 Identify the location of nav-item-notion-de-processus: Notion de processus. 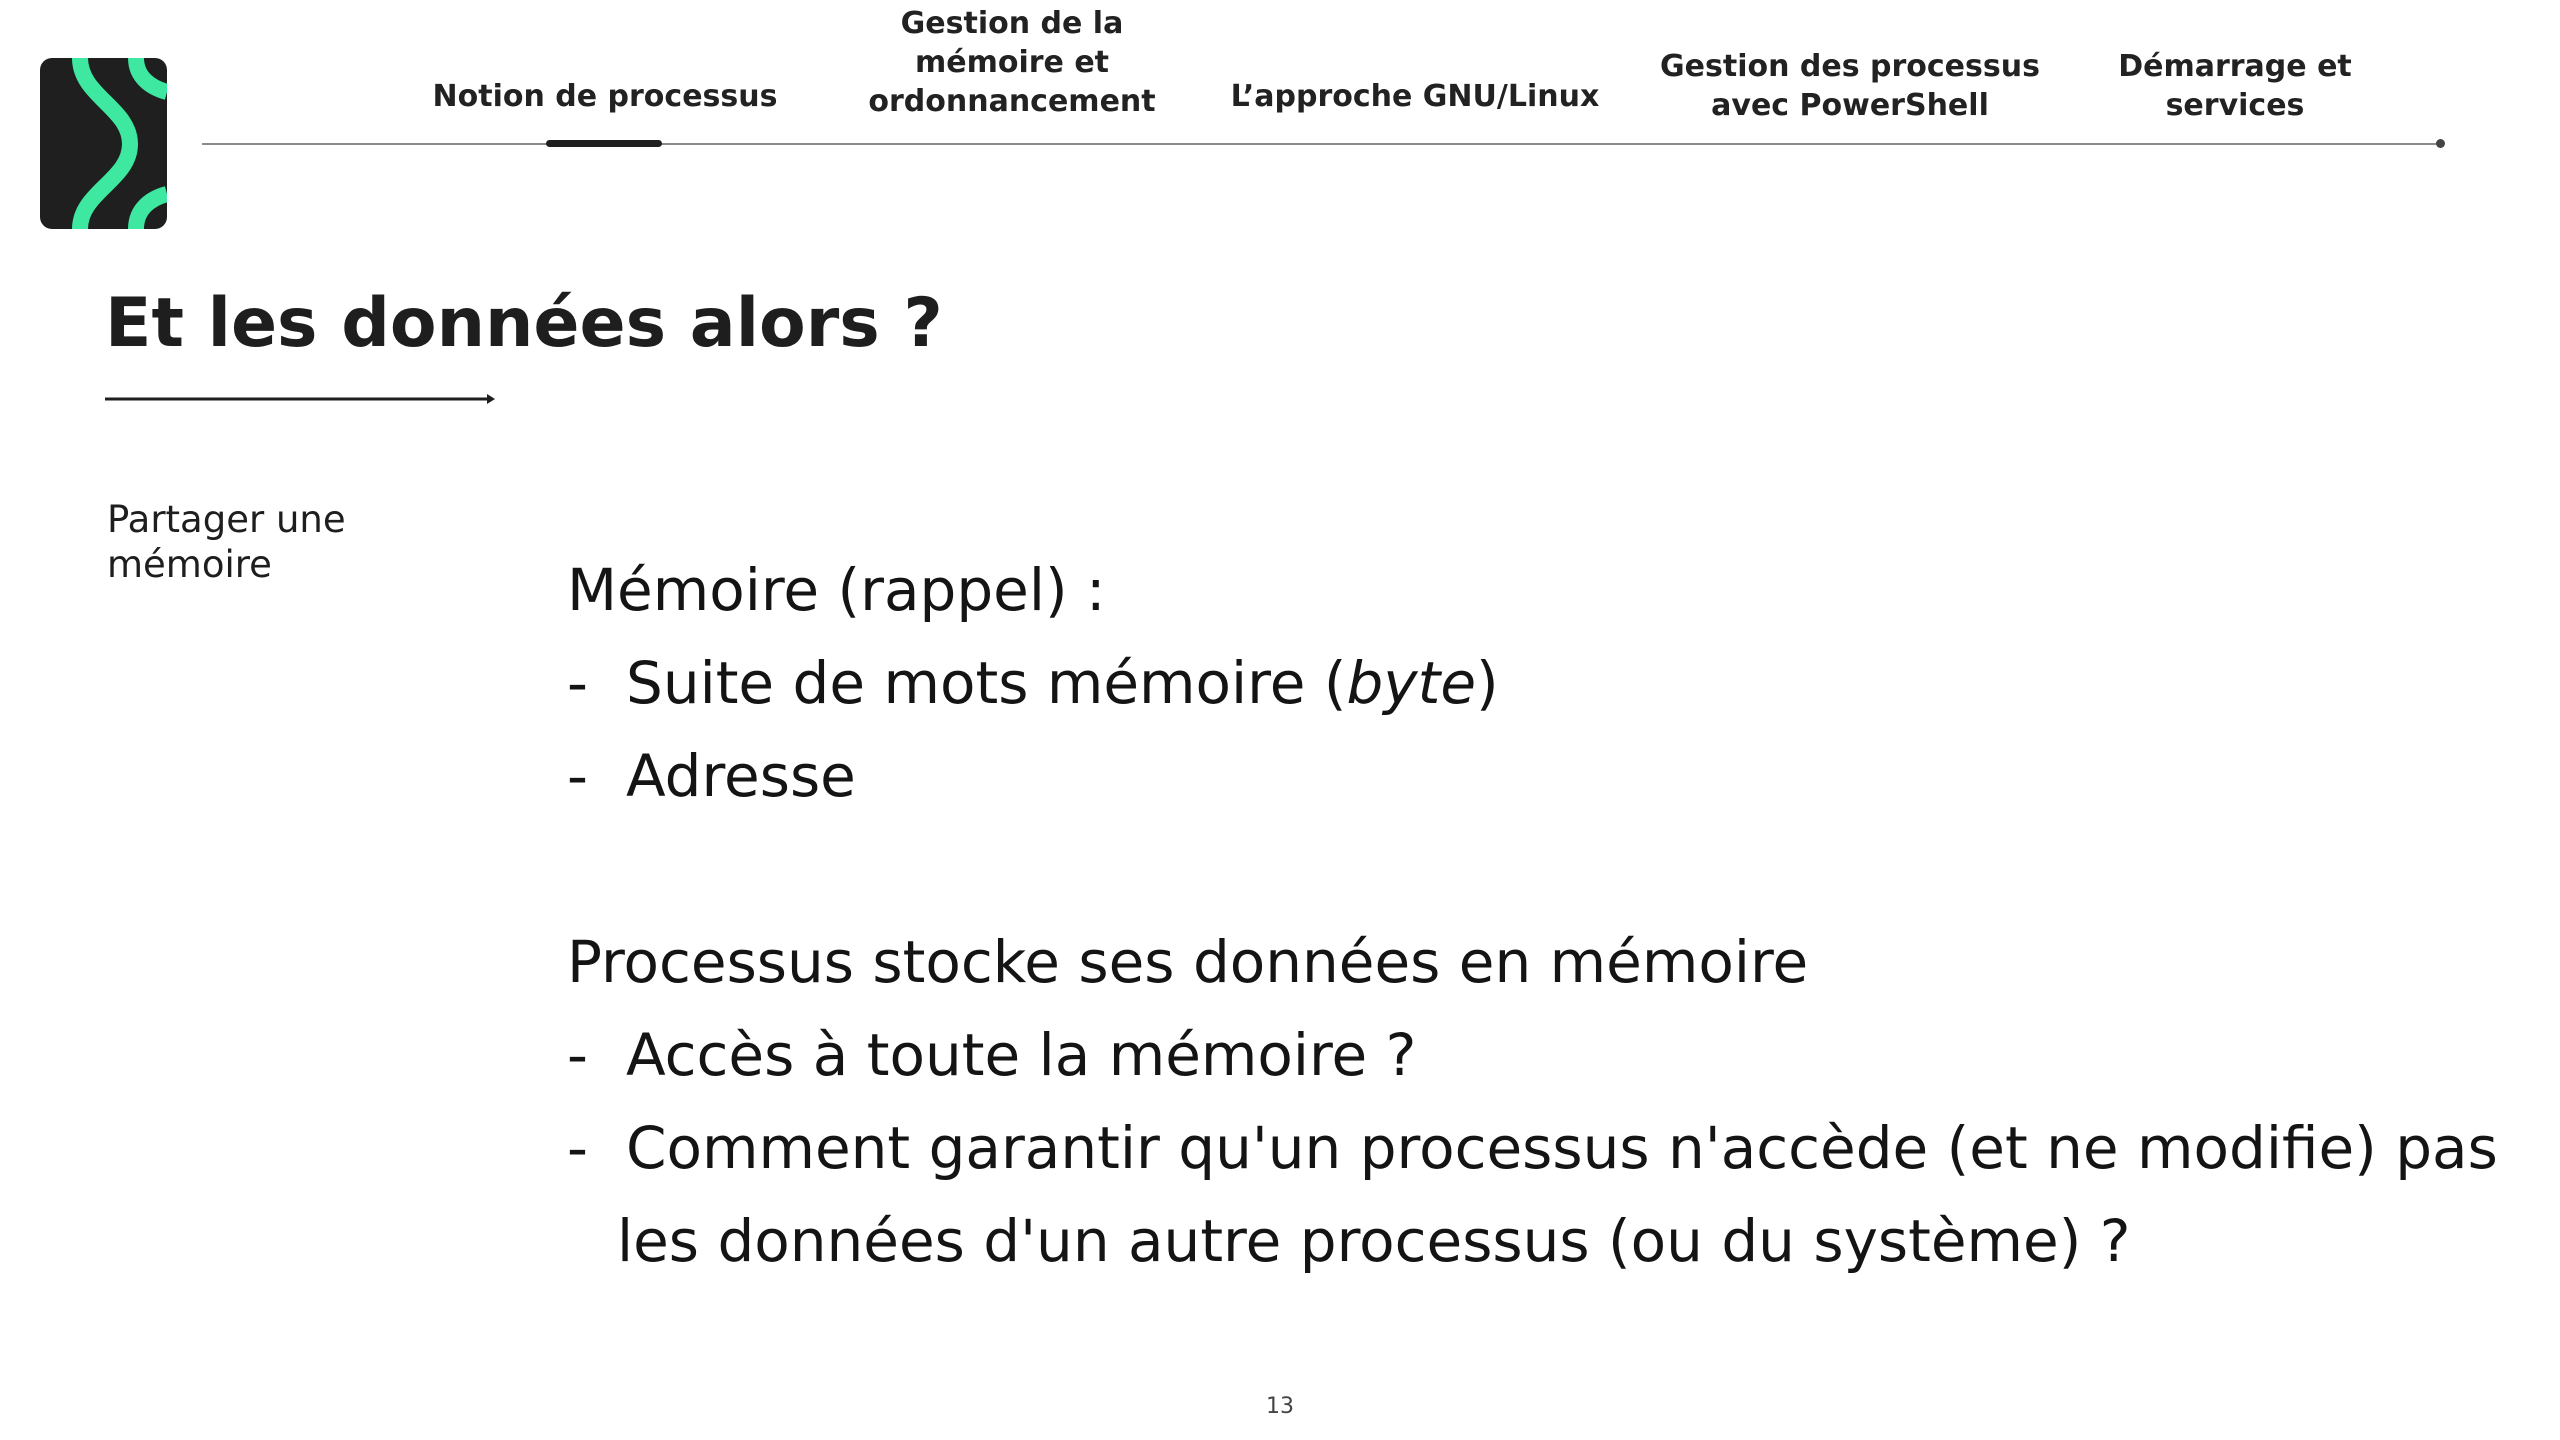
(605, 96).